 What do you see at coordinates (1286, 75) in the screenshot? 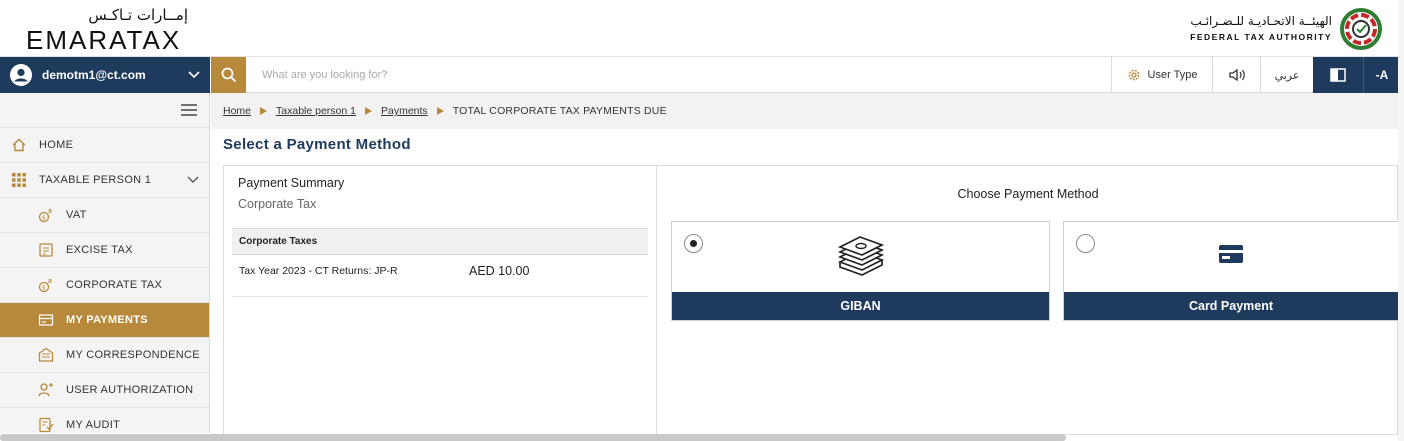
I see `language-toggle: عربي` at bounding box center [1286, 75].